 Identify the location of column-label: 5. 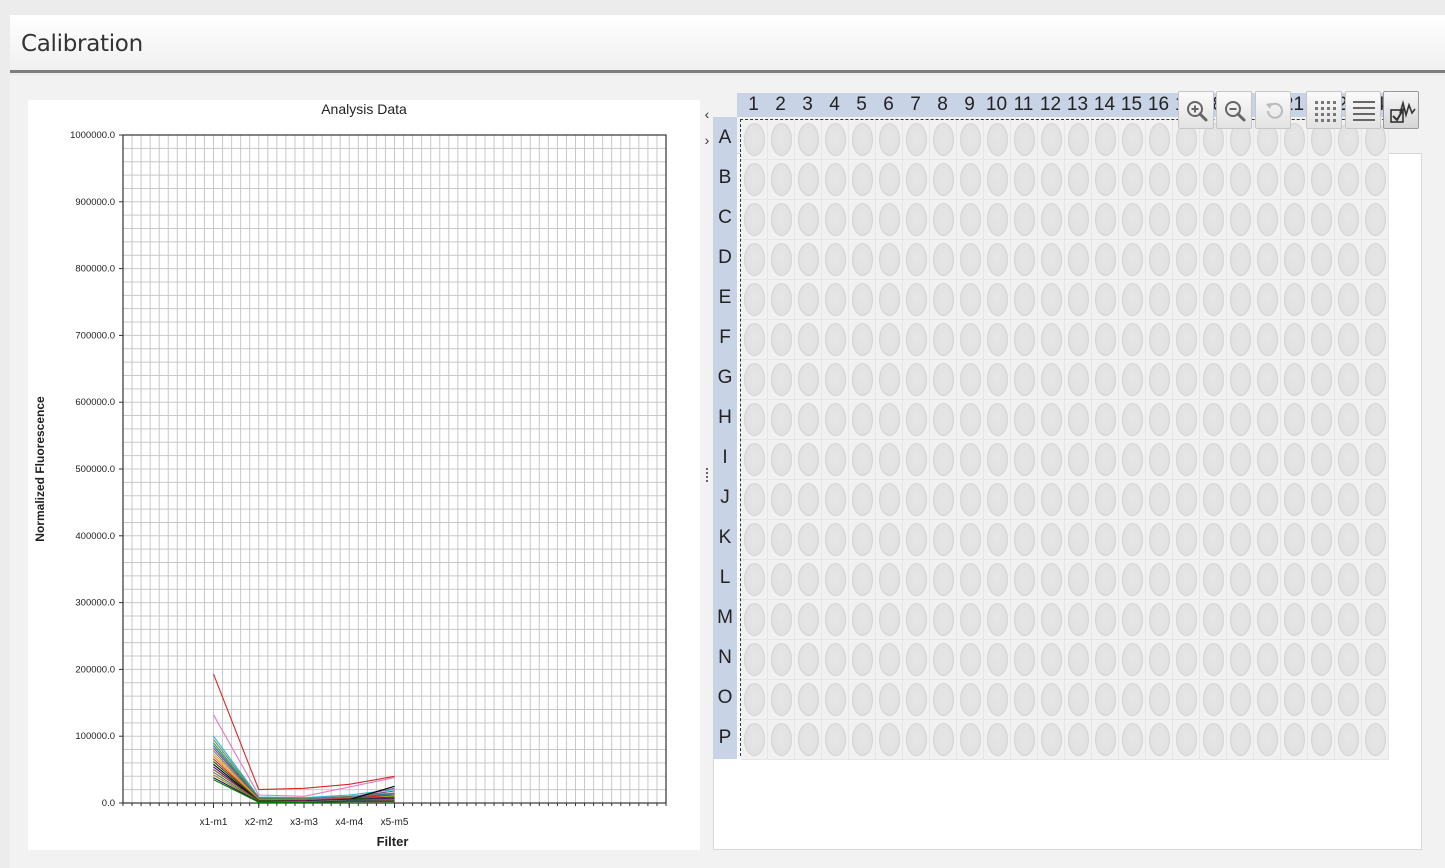
(861, 105).